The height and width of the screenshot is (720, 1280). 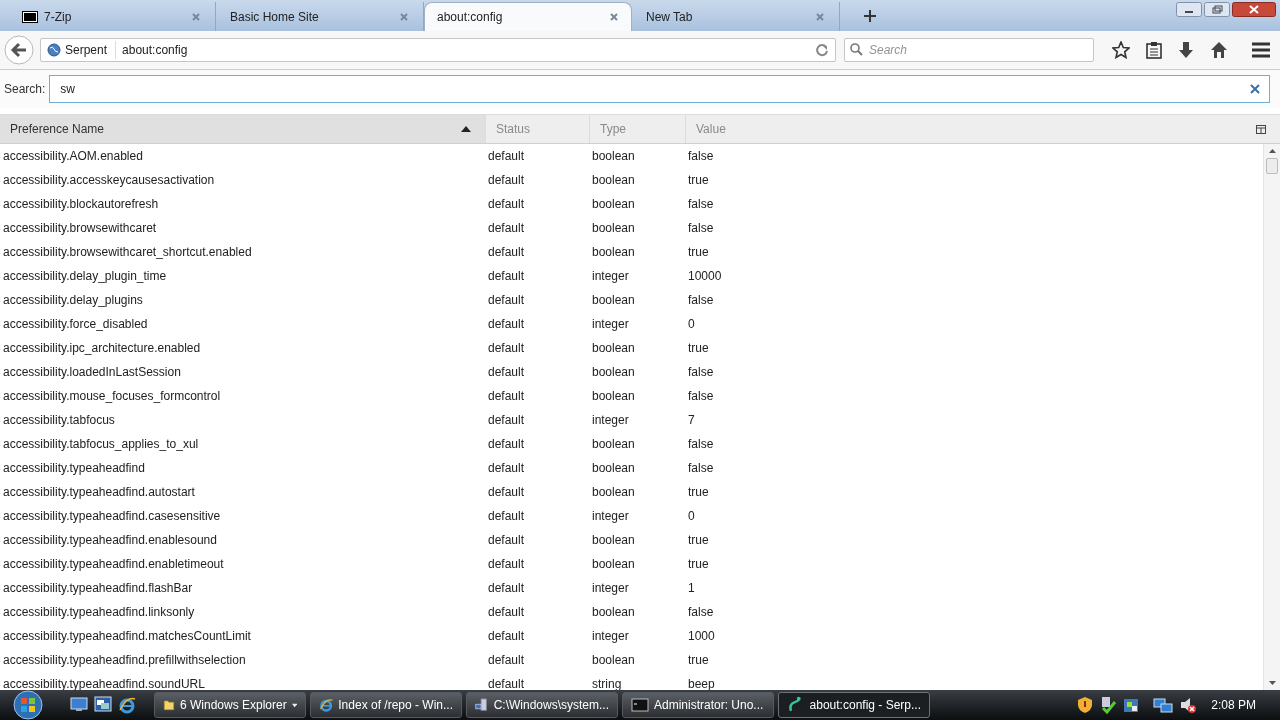 What do you see at coordinates (75, 324) in the screenshot?
I see `table-cell-text: accessibility.force_disabled` at bounding box center [75, 324].